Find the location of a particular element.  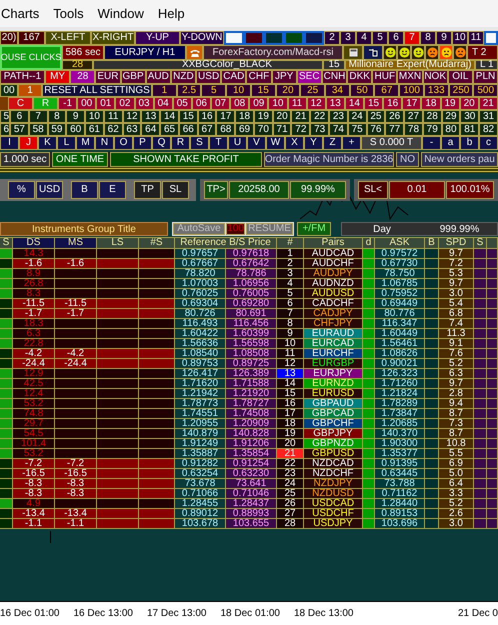

number-button: 76 is located at coordinates (376, 129).